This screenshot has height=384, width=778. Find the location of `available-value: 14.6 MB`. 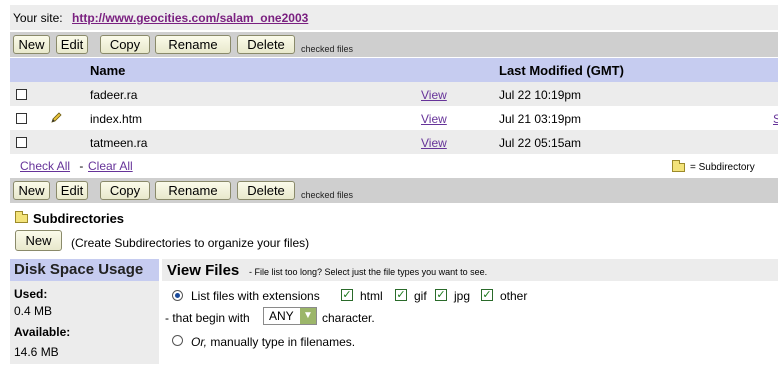

available-value: 14.6 MB is located at coordinates (36, 352).